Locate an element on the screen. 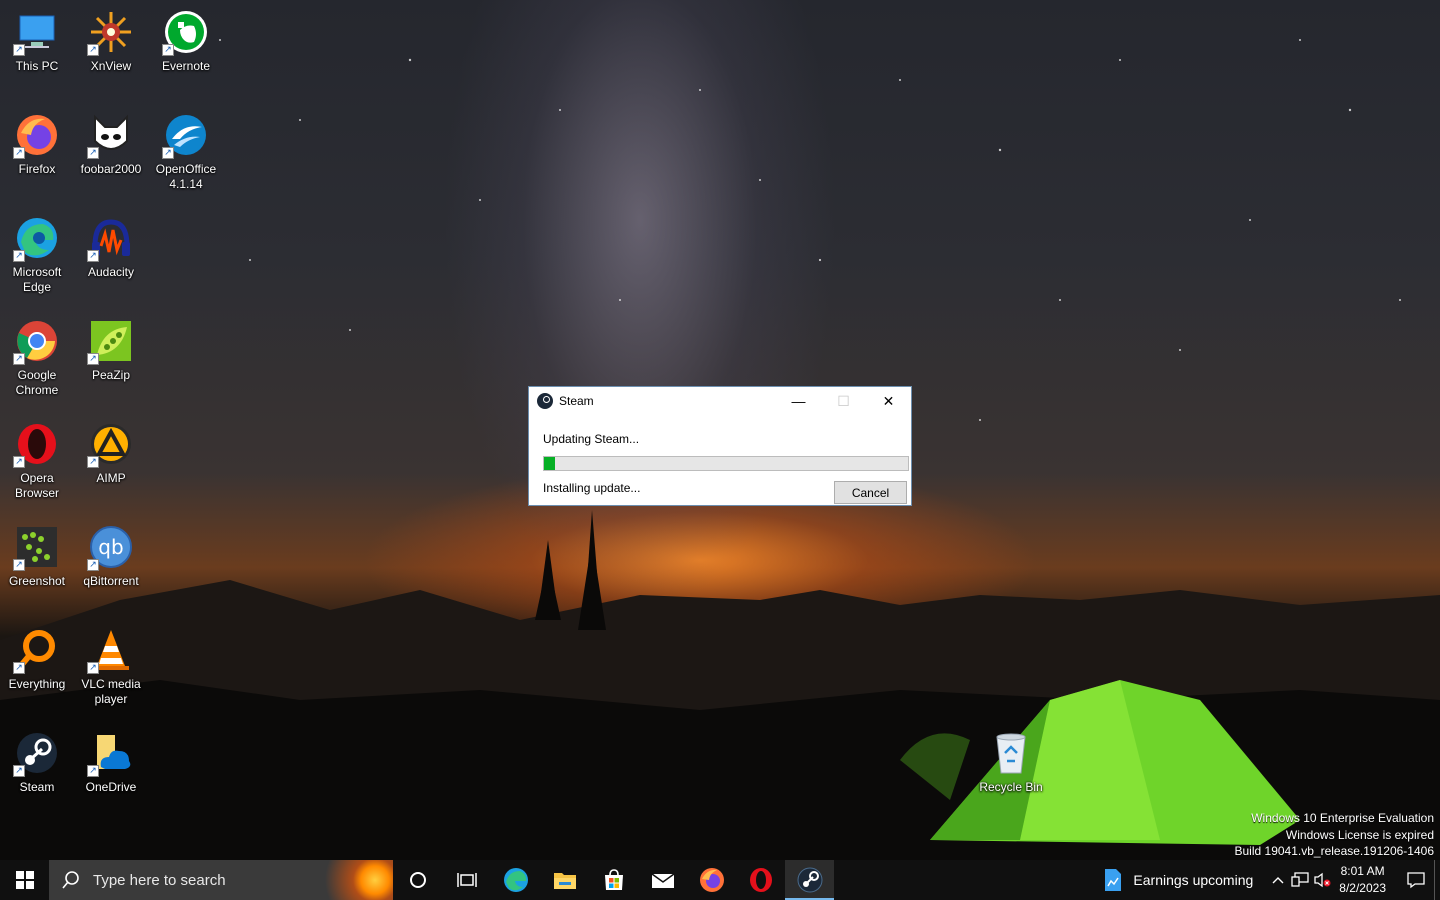 The width and height of the screenshot is (1440, 900). search-icon is located at coordinates (70, 880).